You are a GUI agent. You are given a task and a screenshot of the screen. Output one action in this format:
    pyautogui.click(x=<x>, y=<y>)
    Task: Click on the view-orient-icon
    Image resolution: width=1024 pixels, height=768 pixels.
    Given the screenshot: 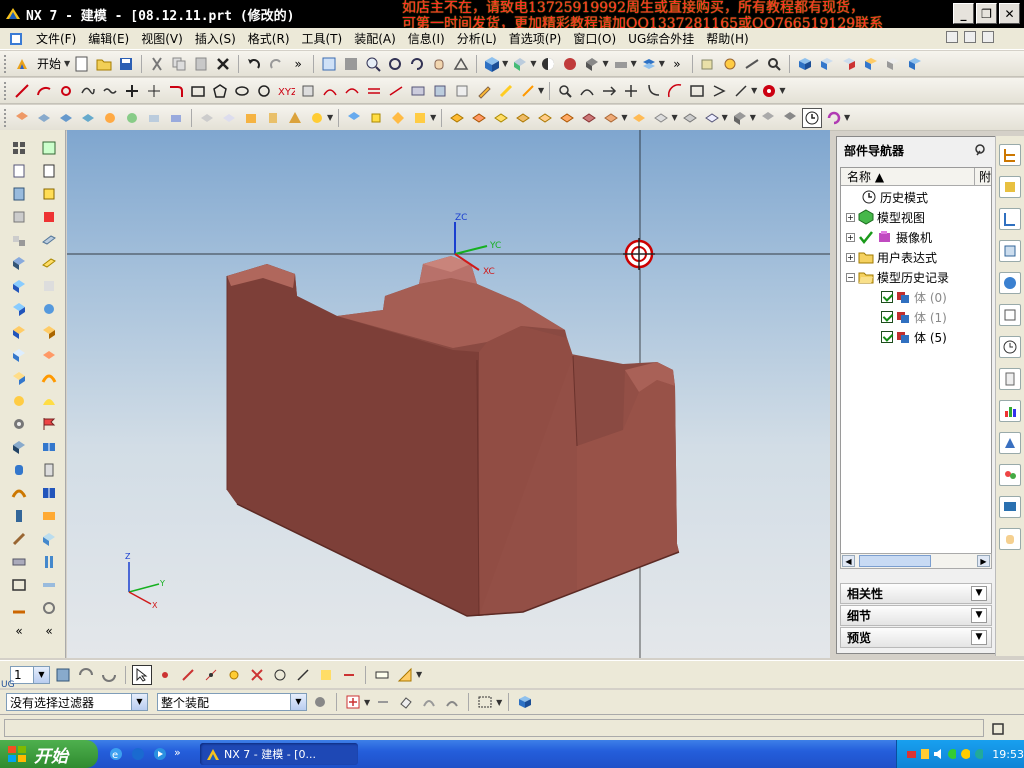 What is the action you would take?
    pyautogui.click(x=520, y=64)
    